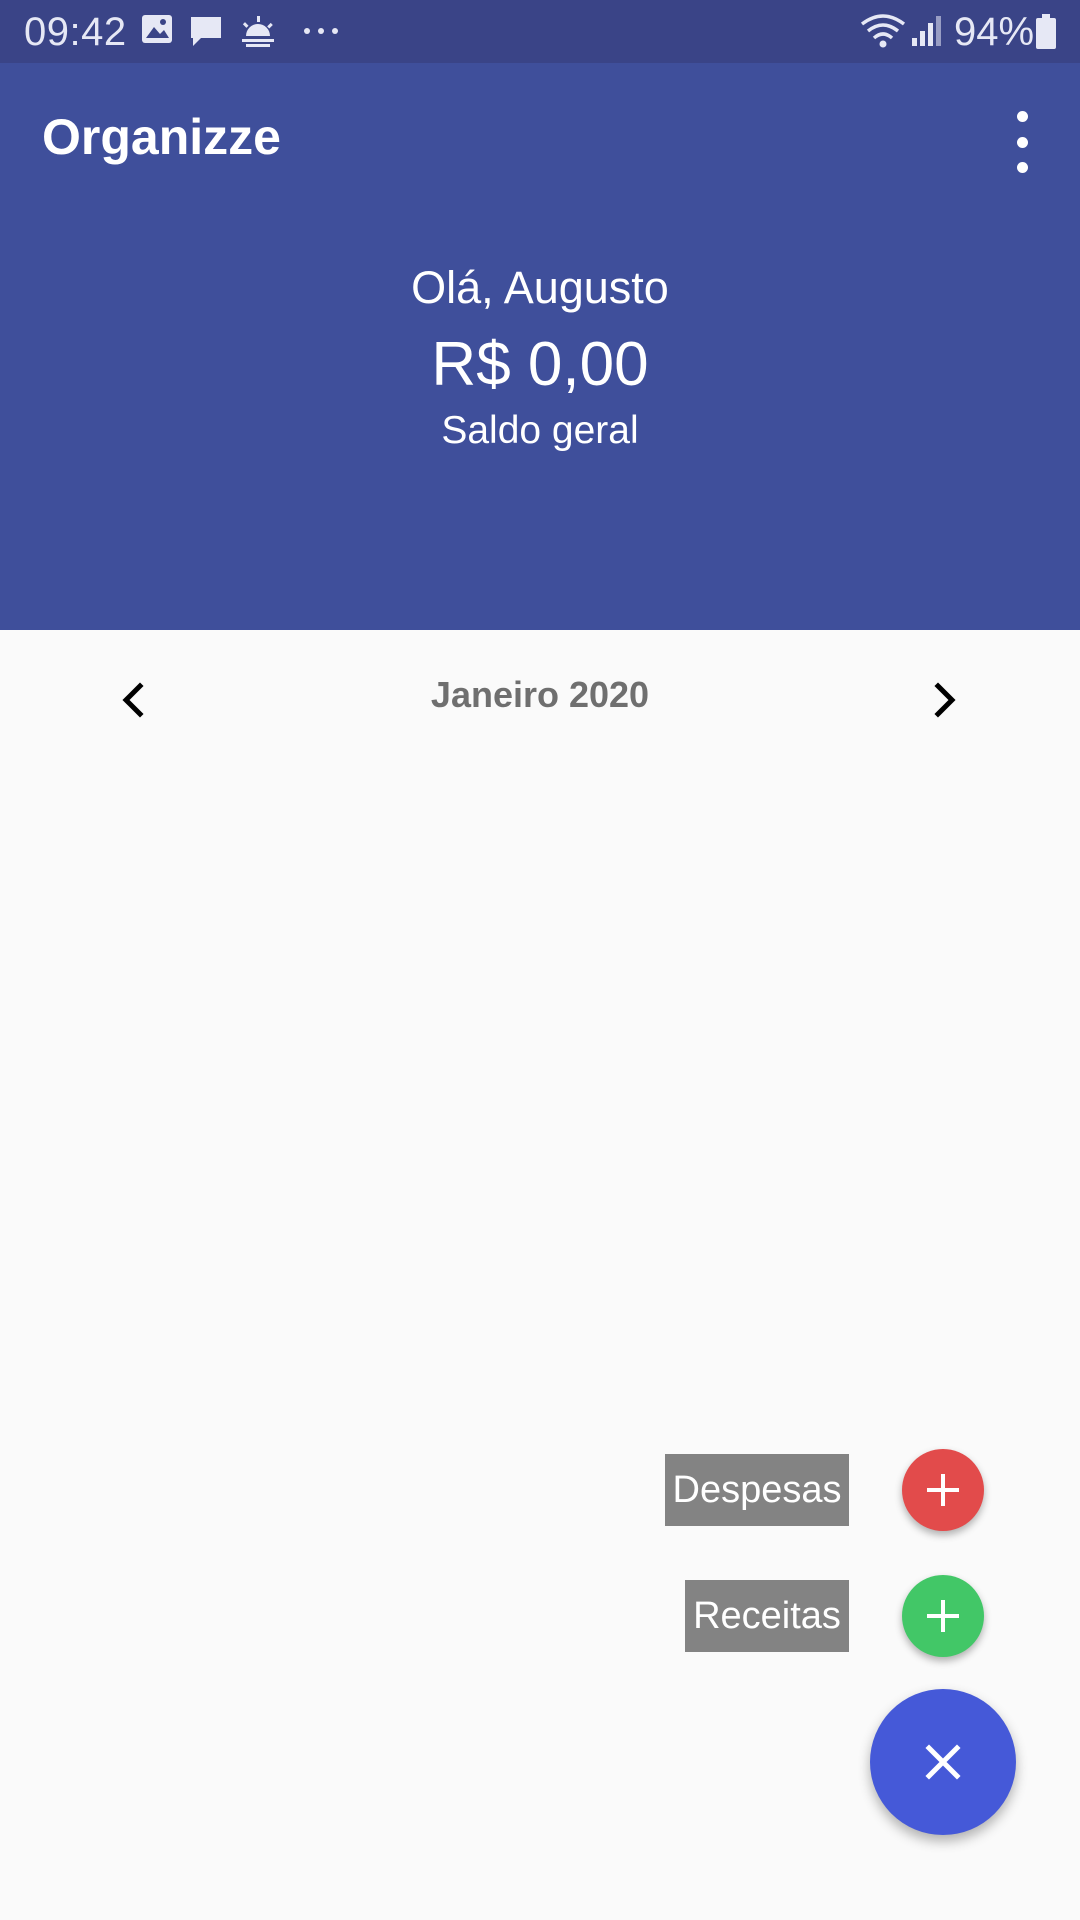  Describe the element at coordinates (206, 31) in the screenshot. I see `message-icon` at that location.